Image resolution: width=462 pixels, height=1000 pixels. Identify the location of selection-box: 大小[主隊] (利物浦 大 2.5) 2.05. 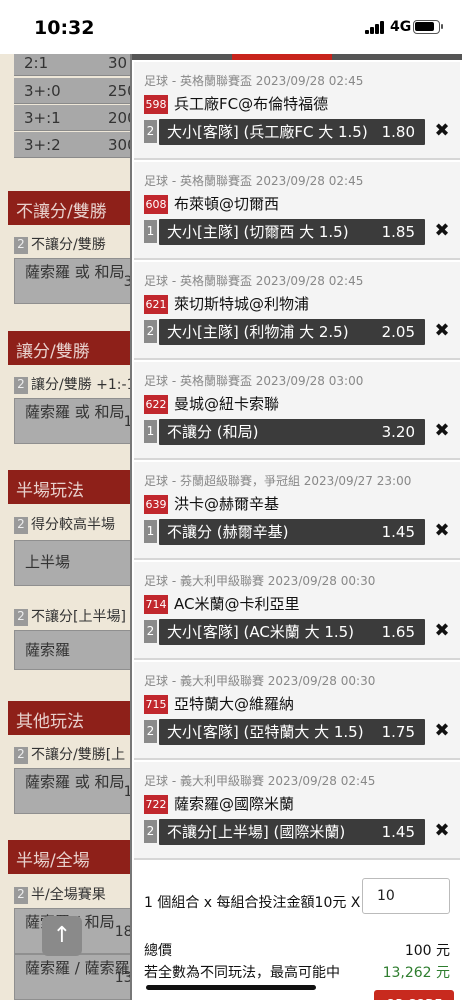
(292, 332).